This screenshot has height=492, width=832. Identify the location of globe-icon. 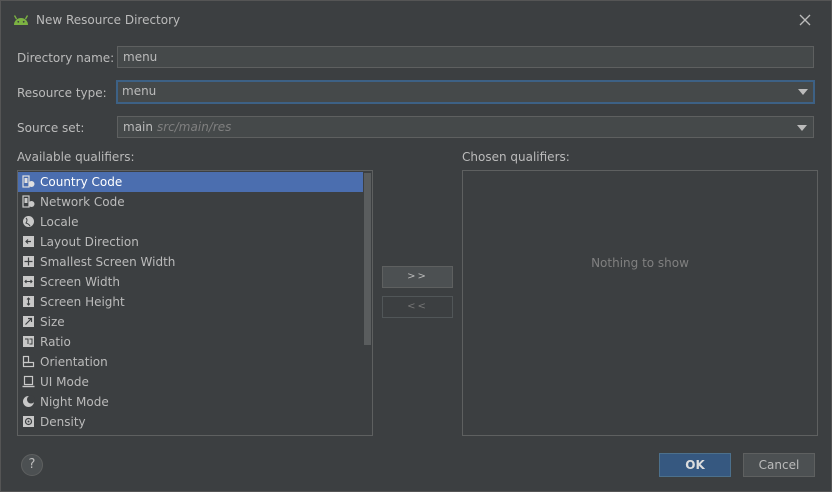
(28, 221).